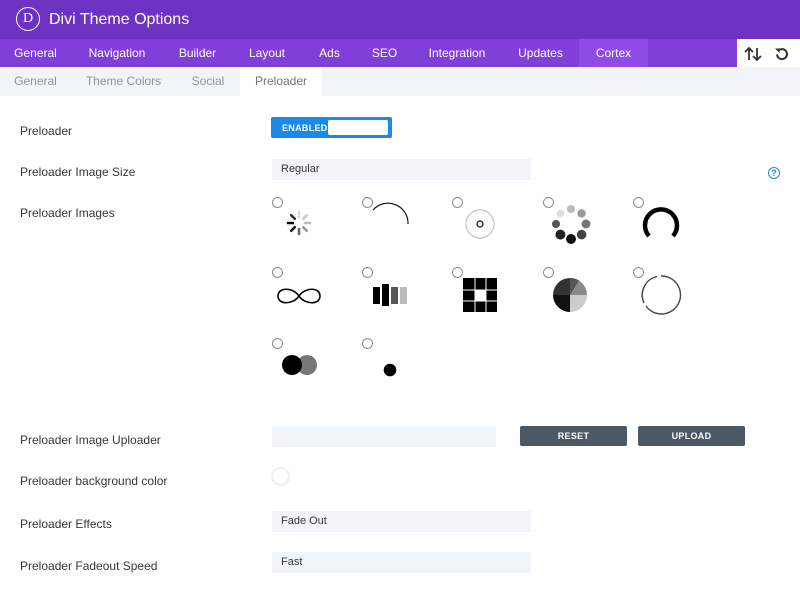 The image size is (800, 598). Describe the element at coordinates (277, 343) in the screenshot. I see `radio-two-circles-spinner` at that location.